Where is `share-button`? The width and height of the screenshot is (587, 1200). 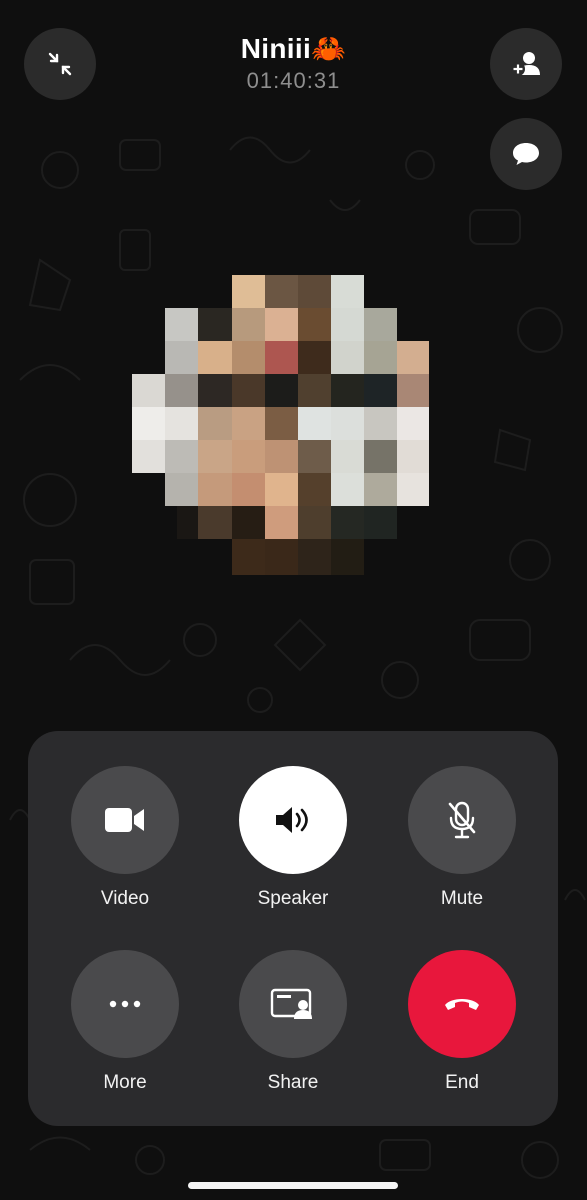 share-button is located at coordinates (293, 1004).